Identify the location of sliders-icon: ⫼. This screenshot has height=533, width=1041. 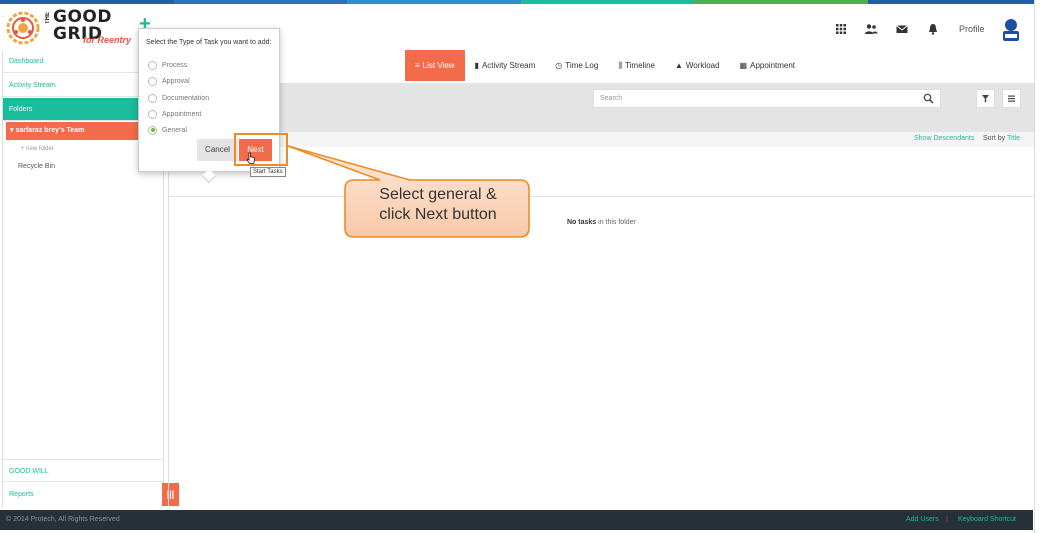
(620, 65).